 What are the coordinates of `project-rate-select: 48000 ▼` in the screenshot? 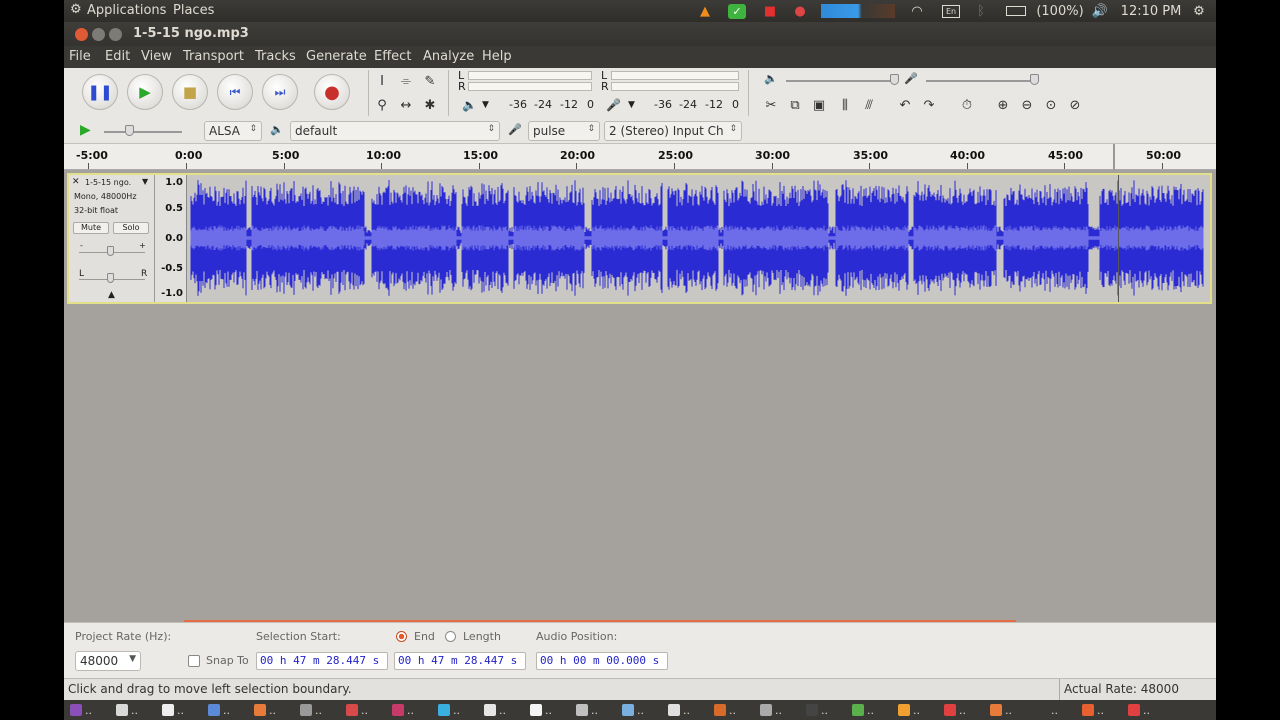 It's located at (108, 661).